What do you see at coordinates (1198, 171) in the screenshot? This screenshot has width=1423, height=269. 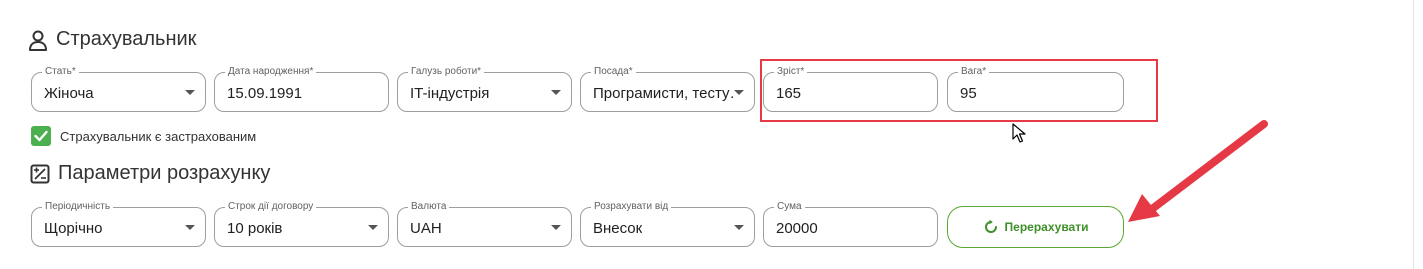 I see `annotation-arrow-icon` at bounding box center [1198, 171].